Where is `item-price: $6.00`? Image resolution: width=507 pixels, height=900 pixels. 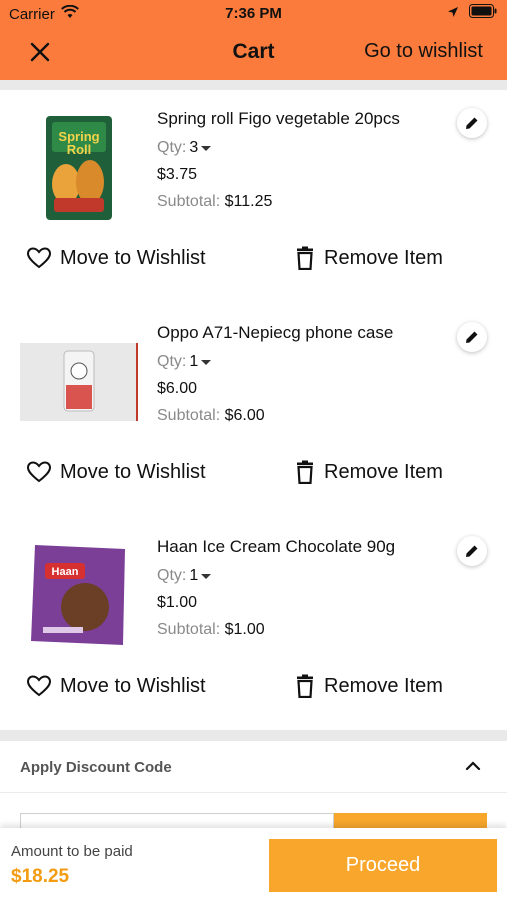 item-price: $6.00 is located at coordinates (177, 388).